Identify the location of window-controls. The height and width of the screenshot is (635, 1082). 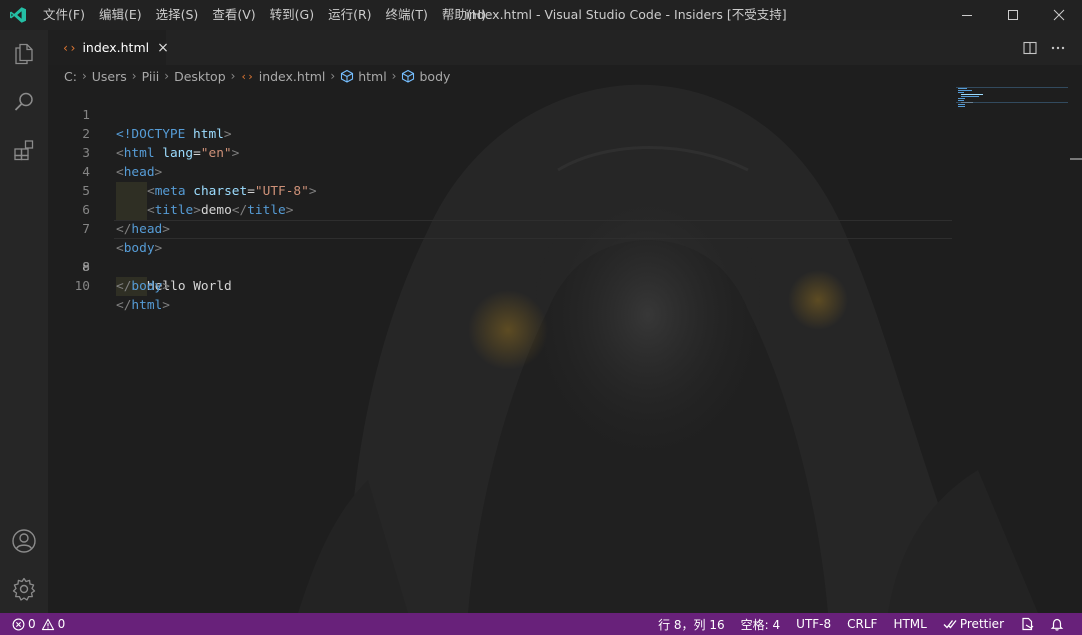
(1013, 15).